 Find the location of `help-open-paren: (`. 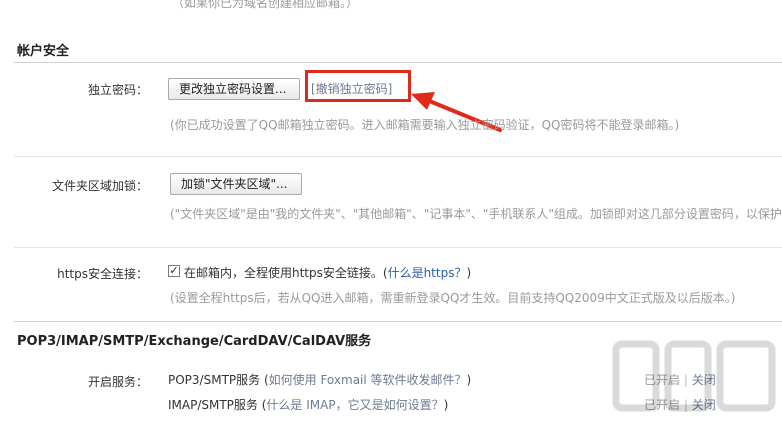

help-open-paren: ( is located at coordinates (264, 380).